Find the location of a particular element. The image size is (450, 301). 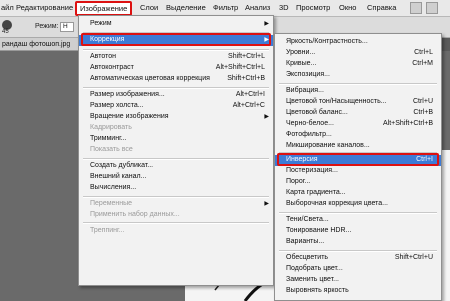

menu-item: Кривые... Ctrl+M is located at coordinates (358, 64).